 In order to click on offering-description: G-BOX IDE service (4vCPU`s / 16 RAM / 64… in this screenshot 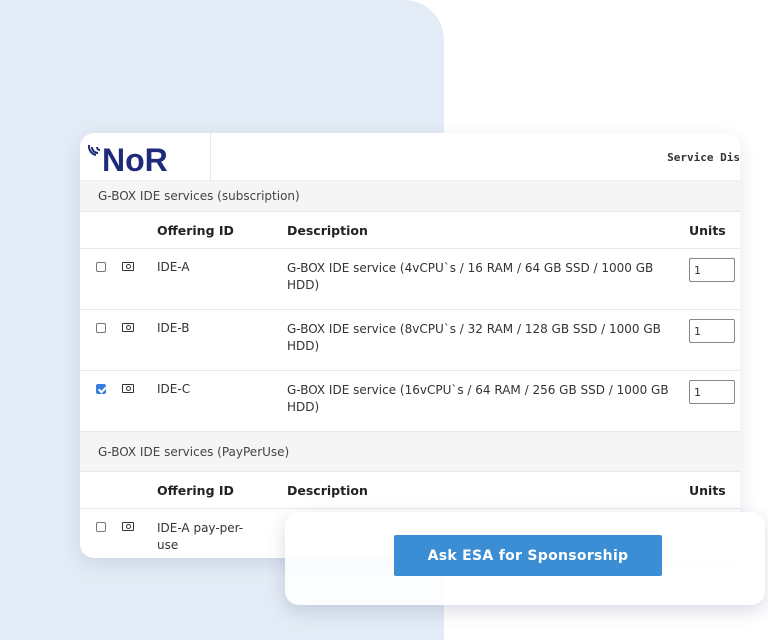, I will do `click(470, 276)`.